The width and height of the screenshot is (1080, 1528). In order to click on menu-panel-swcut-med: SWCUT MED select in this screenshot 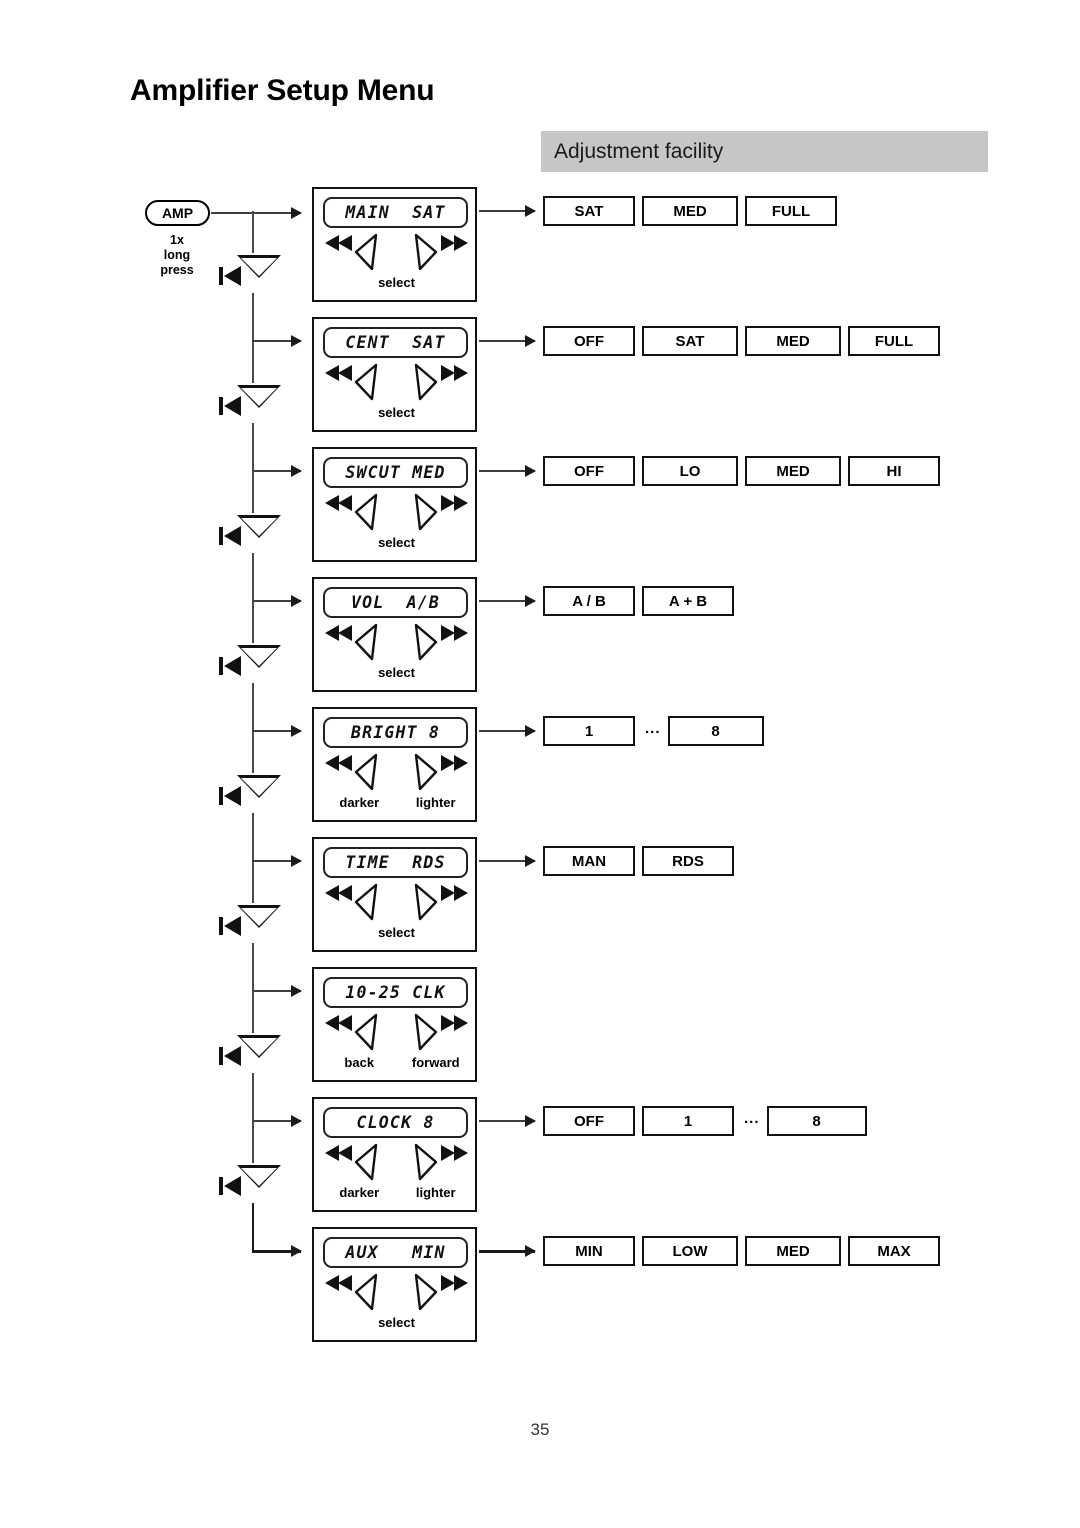, I will do `click(394, 504)`.